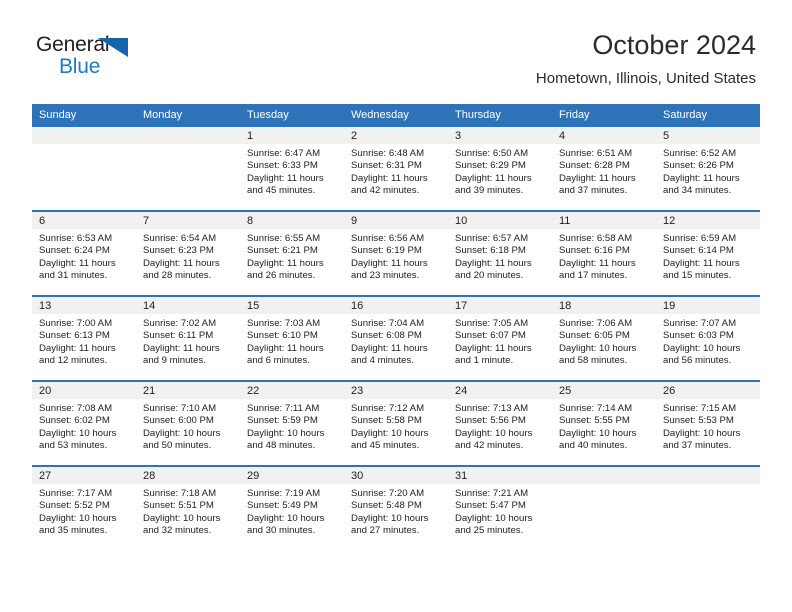 This screenshot has width=792, height=612. What do you see at coordinates (388, 323) in the screenshot?
I see `sunrise-time: Sunrise: 7:04 AM` at bounding box center [388, 323].